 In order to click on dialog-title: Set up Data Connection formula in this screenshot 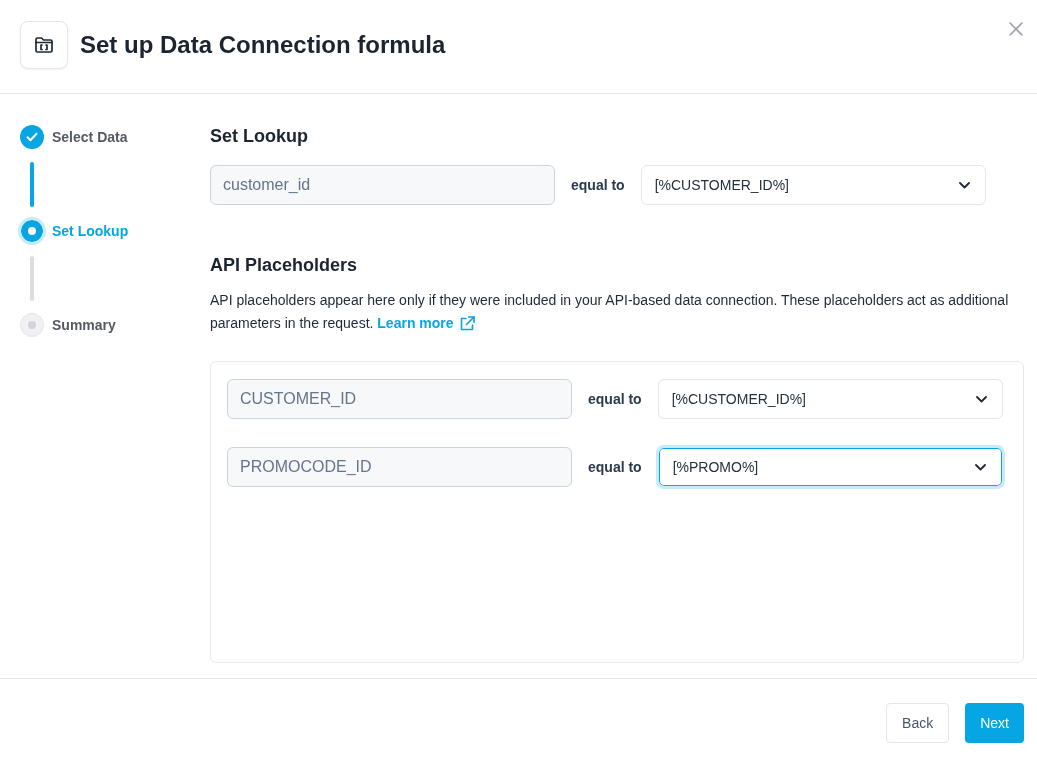, I will do `click(263, 45)`.